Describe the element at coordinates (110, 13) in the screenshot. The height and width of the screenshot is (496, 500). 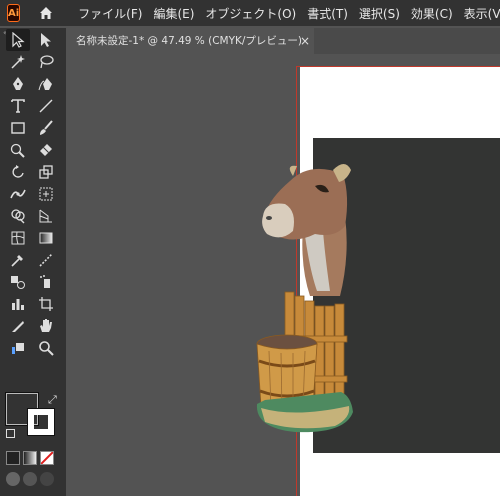
I see `menu-file: ファイル(F)` at that location.